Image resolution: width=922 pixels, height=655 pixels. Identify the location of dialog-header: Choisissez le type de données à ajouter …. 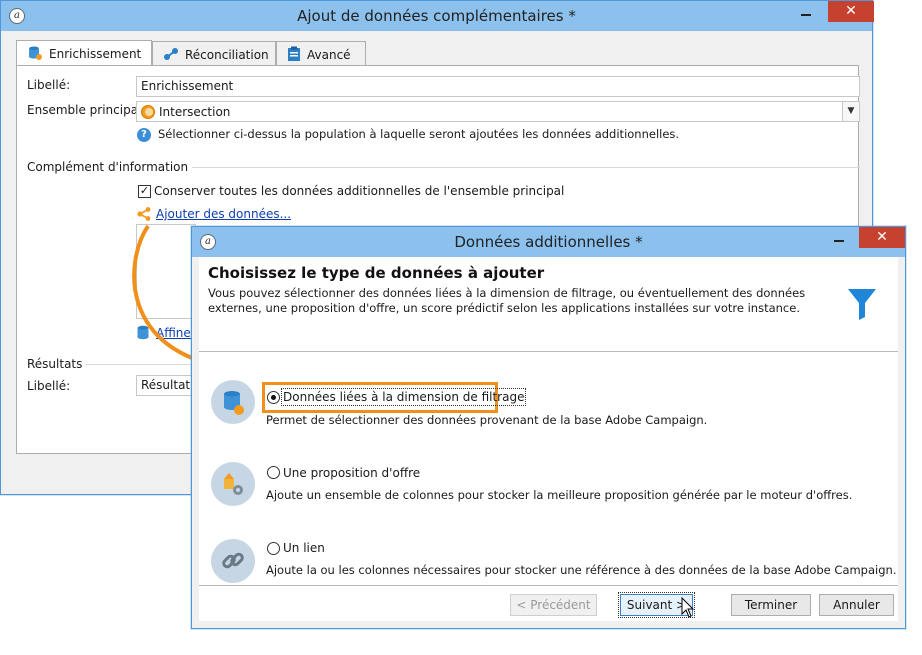
(548, 303).